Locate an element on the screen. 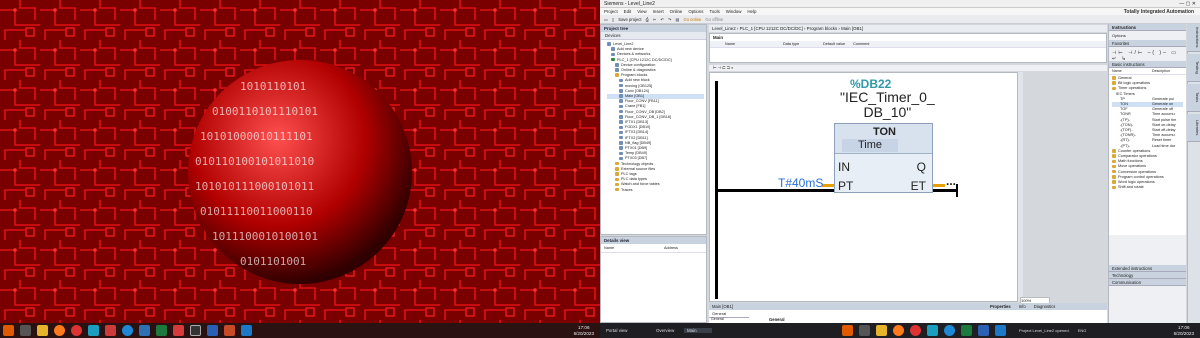 This screenshot has width=1200, height=338. menu-insert: Insert is located at coordinates (658, 11).